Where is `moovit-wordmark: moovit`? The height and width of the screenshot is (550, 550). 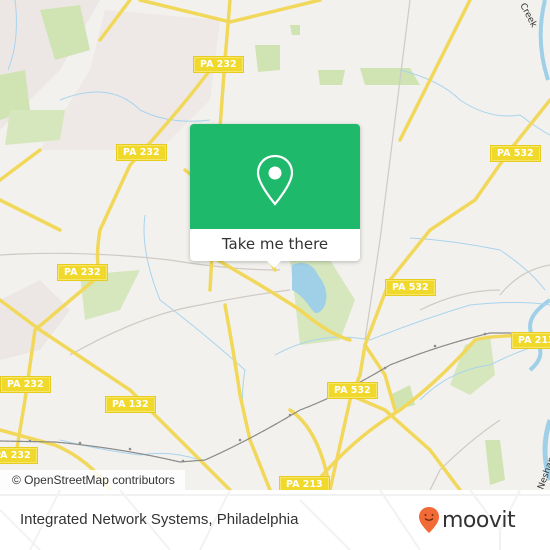
moovit-wordmark: moovit is located at coordinates (479, 520).